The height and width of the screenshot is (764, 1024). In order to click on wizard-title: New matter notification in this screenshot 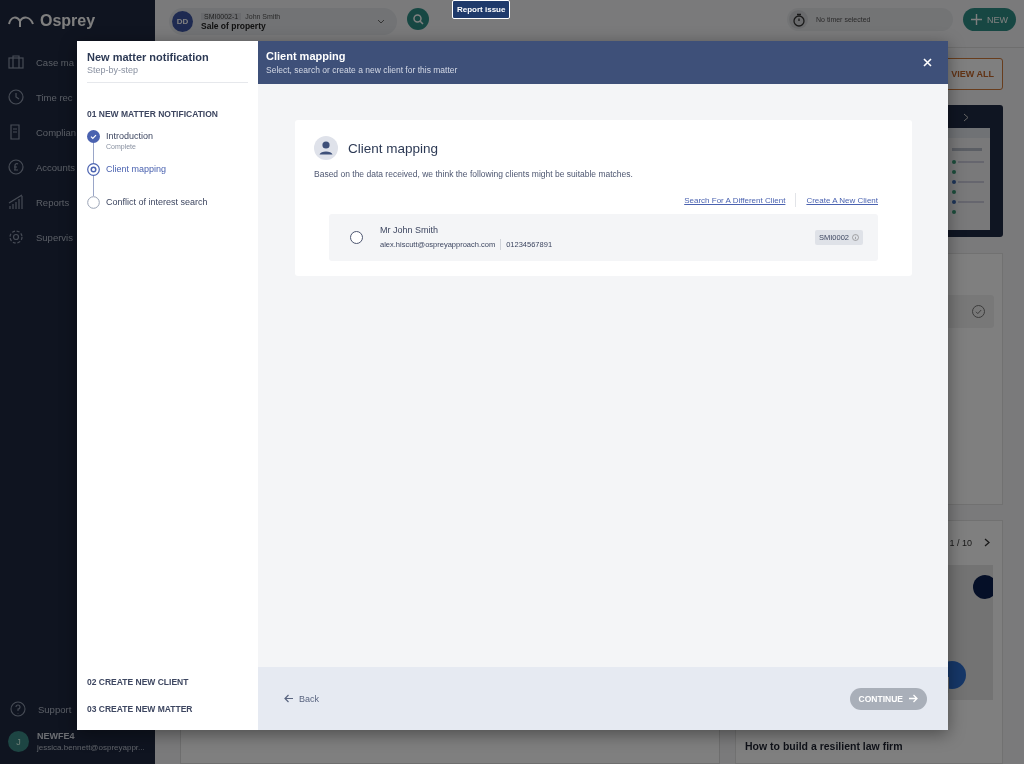, I will do `click(148, 57)`.